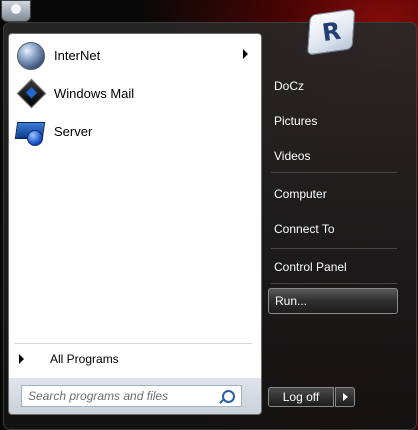  I want to click on log-off-label: Log off, so click(301, 397).